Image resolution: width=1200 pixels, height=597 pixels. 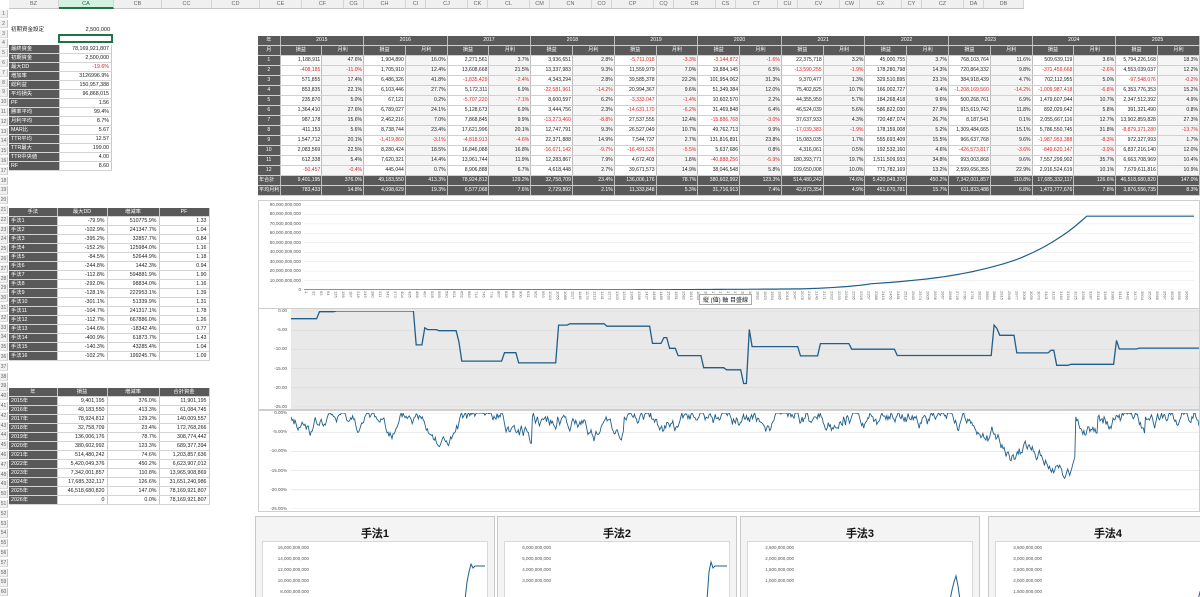 I want to click on row-header: 9, so click(x=4, y=92).